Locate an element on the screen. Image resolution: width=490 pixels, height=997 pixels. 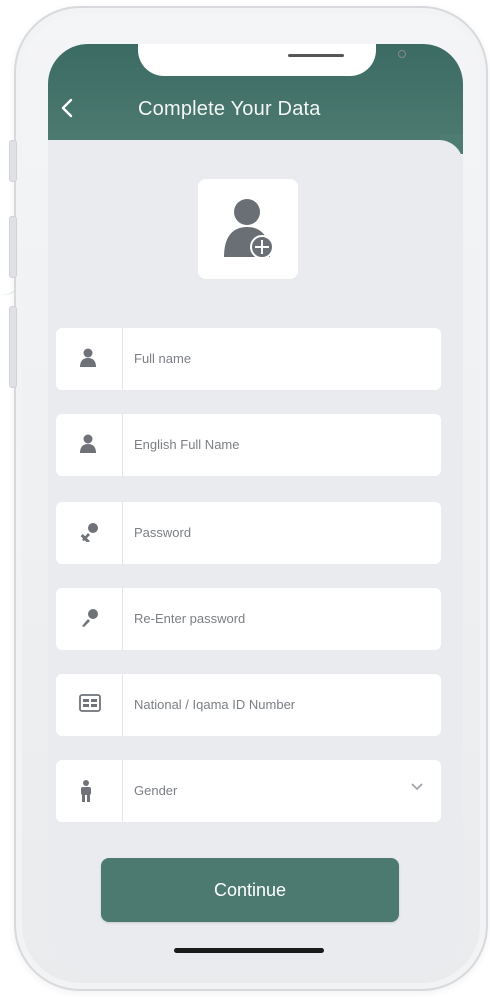
english-full-name-placeholder: English Full Name is located at coordinates (187, 444).